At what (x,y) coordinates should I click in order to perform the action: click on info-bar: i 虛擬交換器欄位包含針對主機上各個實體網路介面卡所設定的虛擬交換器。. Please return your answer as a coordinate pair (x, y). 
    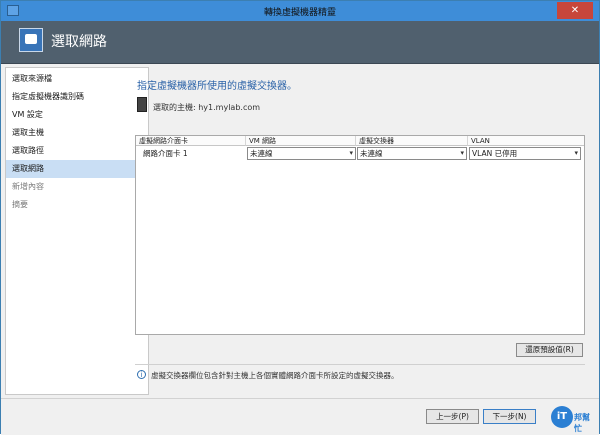
    Looking at the image, I should click on (360, 374).